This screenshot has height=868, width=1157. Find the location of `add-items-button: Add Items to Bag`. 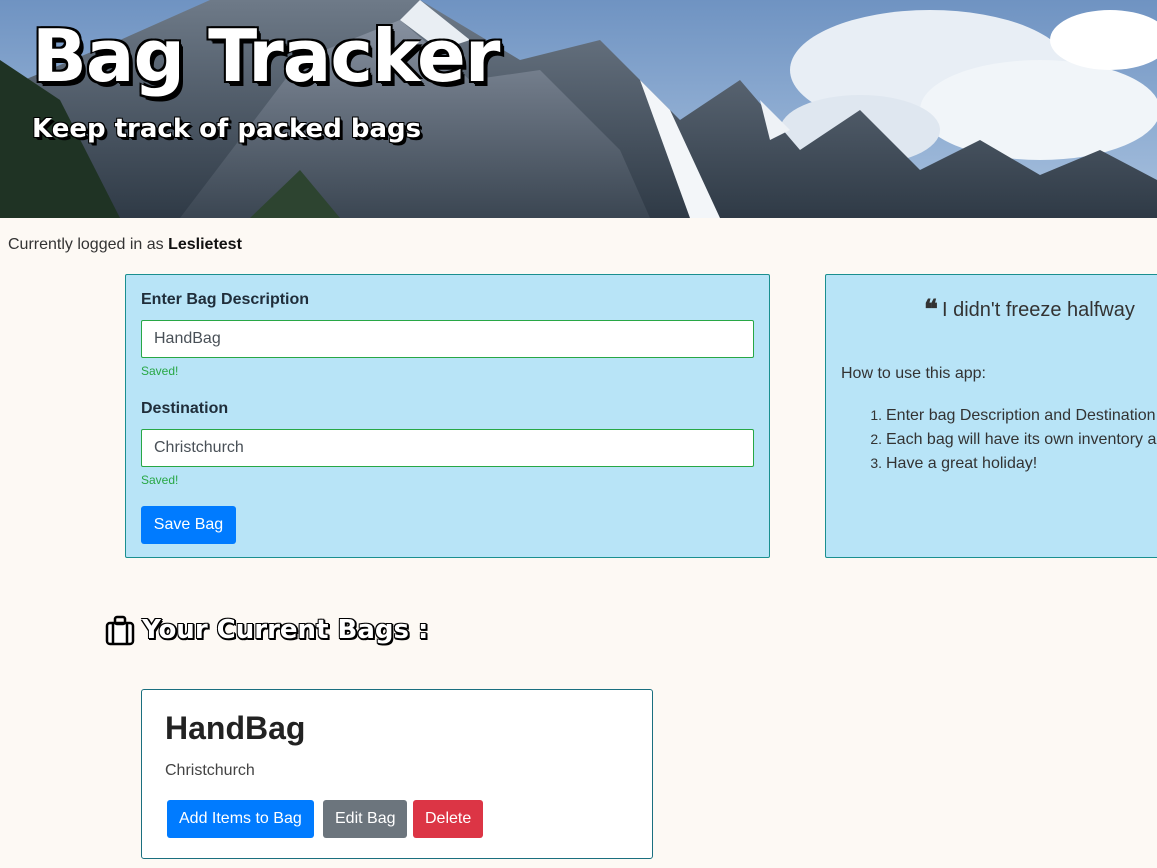

add-items-button: Add Items to Bag is located at coordinates (240, 819).